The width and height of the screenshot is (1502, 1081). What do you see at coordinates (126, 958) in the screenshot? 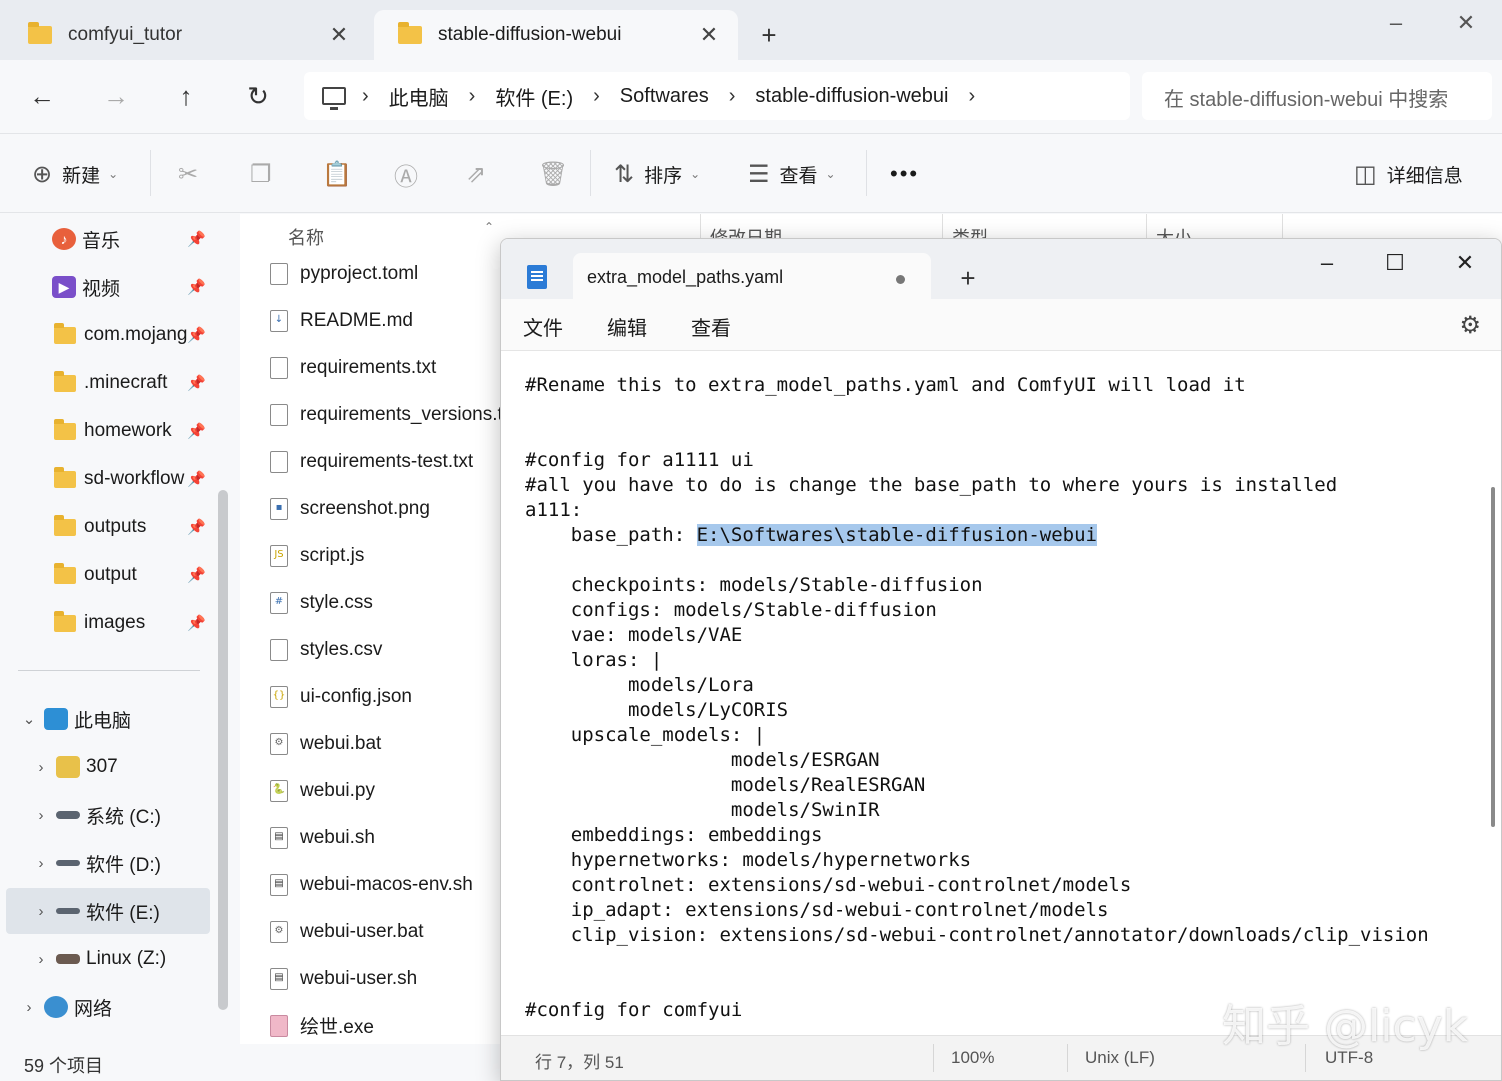
I see `sidebar-item-label: Linux (Z:)` at bounding box center [126, 958].